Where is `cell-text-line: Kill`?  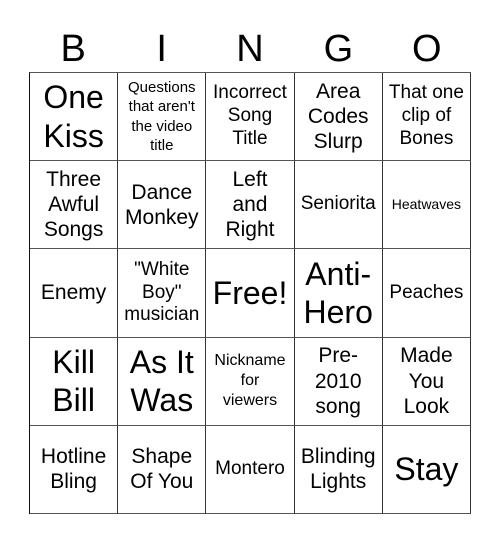
cell-text-line: Kill is located at coordinates (73, 361).